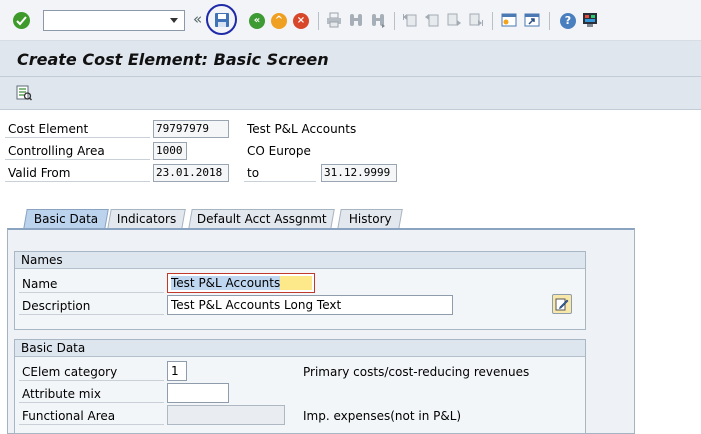  I want to click on valid-from-label: Valid From, so click(77, 173).